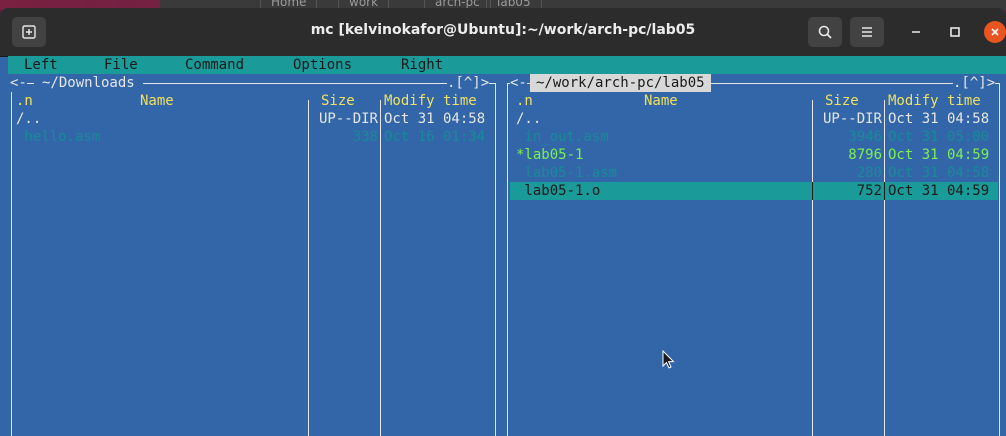 Image resolution: width=1006 pixels, height=436 pixels. I want to click on close-button, so click(995, 32).